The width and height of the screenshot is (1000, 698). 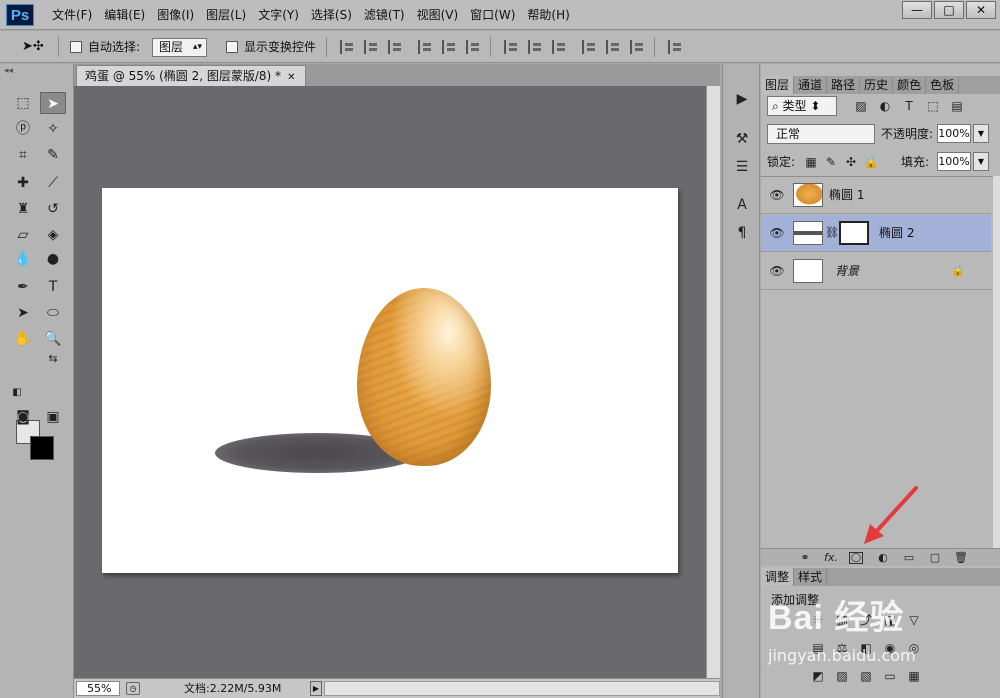 I want to click on menu-select: 选择(S), so click(x=331, y=15).